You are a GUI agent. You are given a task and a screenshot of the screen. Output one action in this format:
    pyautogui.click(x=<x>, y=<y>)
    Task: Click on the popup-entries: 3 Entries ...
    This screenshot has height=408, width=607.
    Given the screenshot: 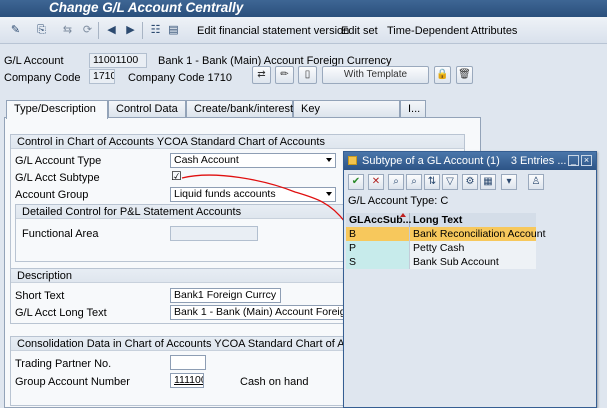 What is the action you would take?
    pyautogui.click(x=538, y=161)
    